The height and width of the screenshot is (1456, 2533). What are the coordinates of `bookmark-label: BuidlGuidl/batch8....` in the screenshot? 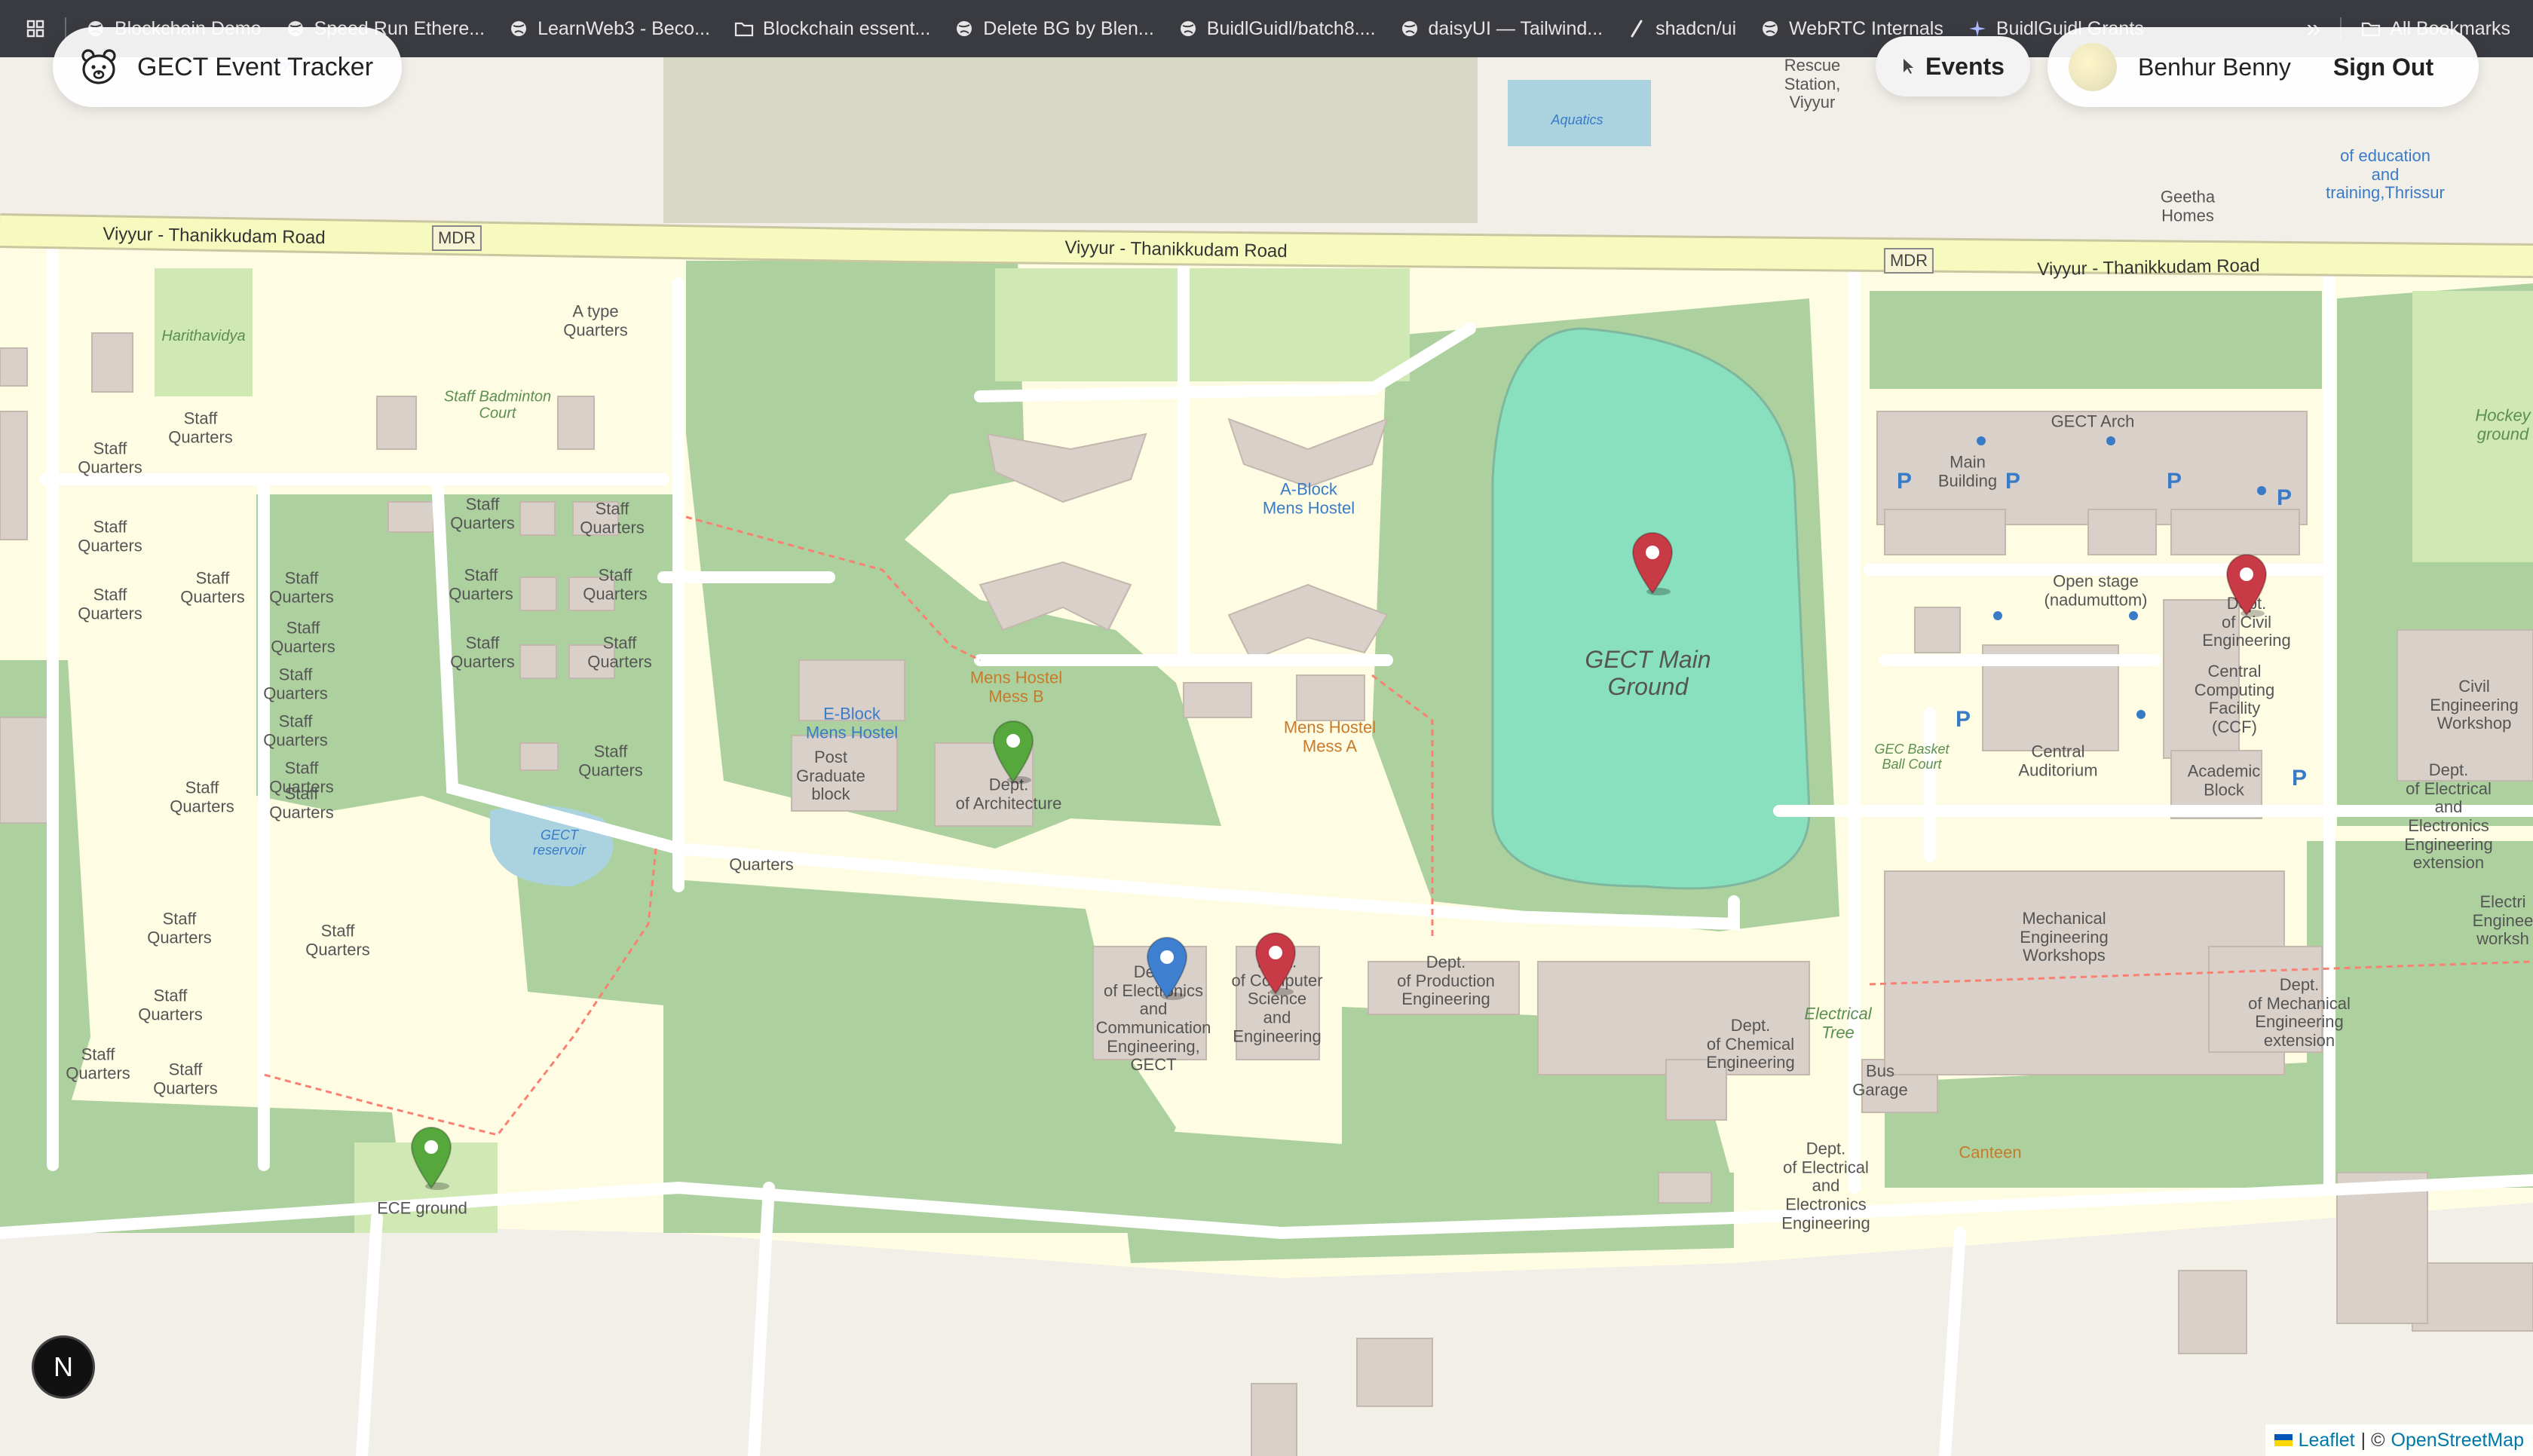 It's located at (1291, 28).